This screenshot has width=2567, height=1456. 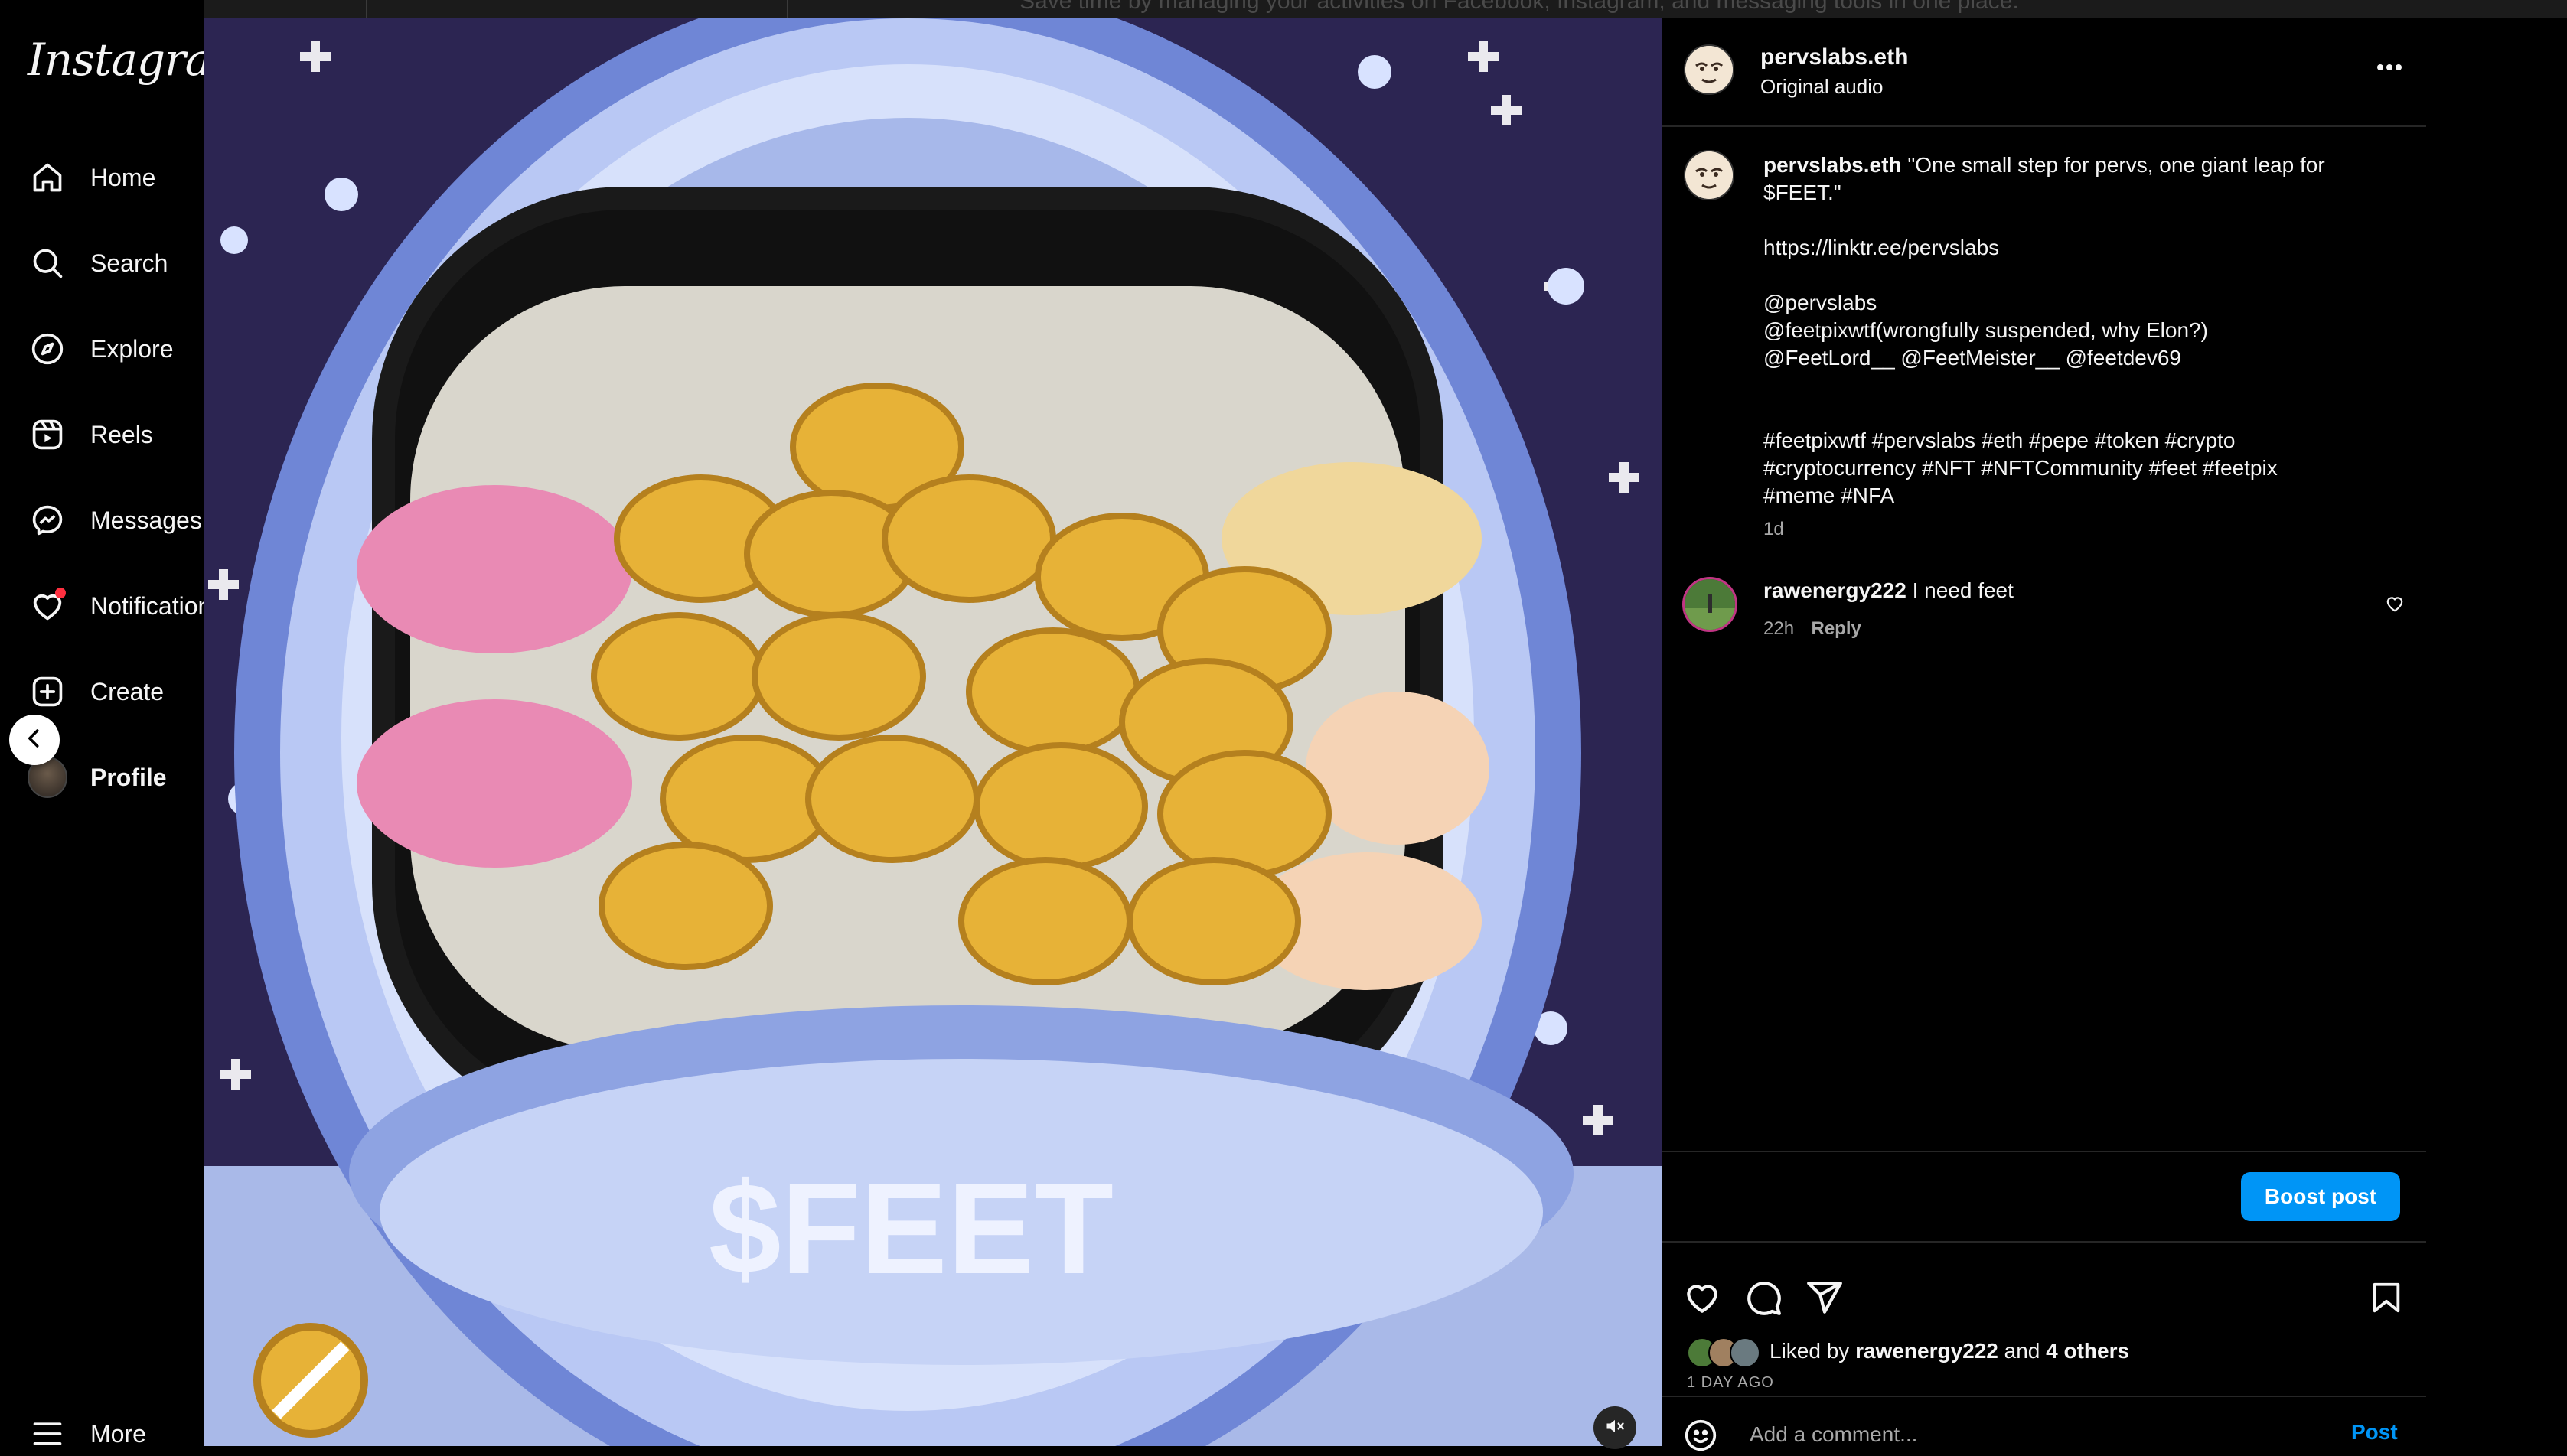 What do you see at coordinates (2022, 1351) in the screenshot?
I see `liked-by-and: and` at bounding box center [2022, 1351].